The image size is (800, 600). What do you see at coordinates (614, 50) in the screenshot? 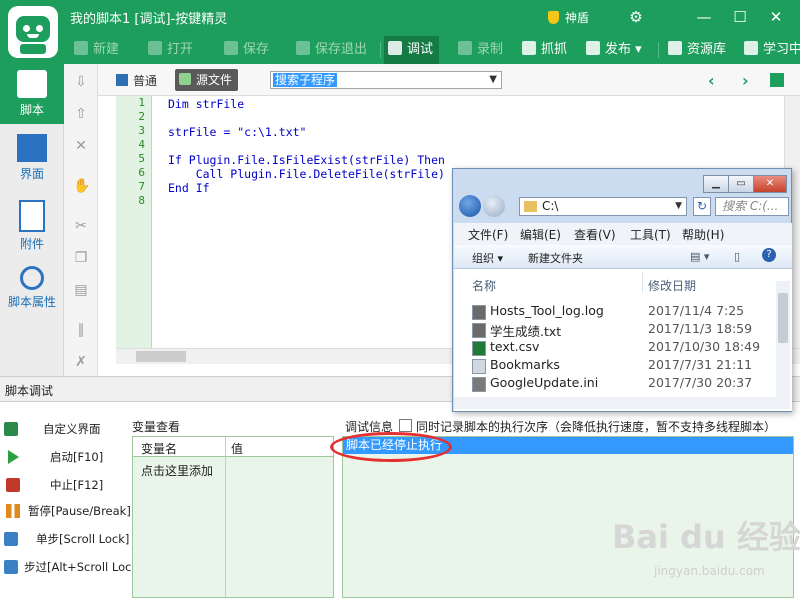
I see `publish-button: 发布 ▾` at bounding box center [614, 50].